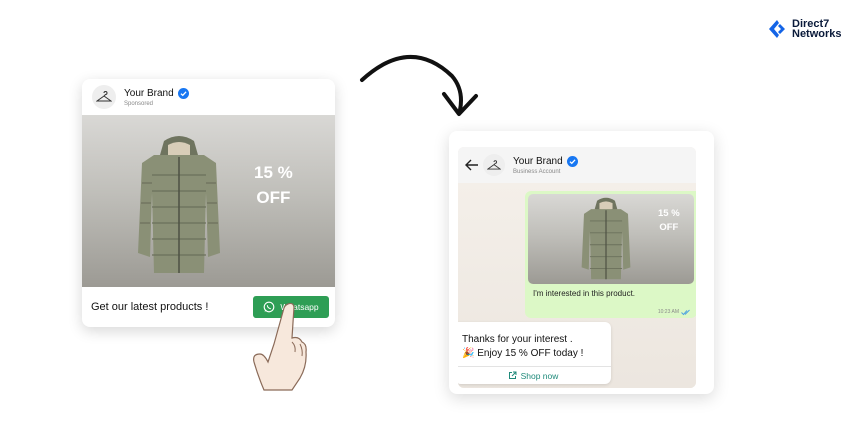 Image resolution: width=860 pixels, height=430 pixels. I want to click on incoming-message-line-1: Thanks for your interest ., so click(517, 339).